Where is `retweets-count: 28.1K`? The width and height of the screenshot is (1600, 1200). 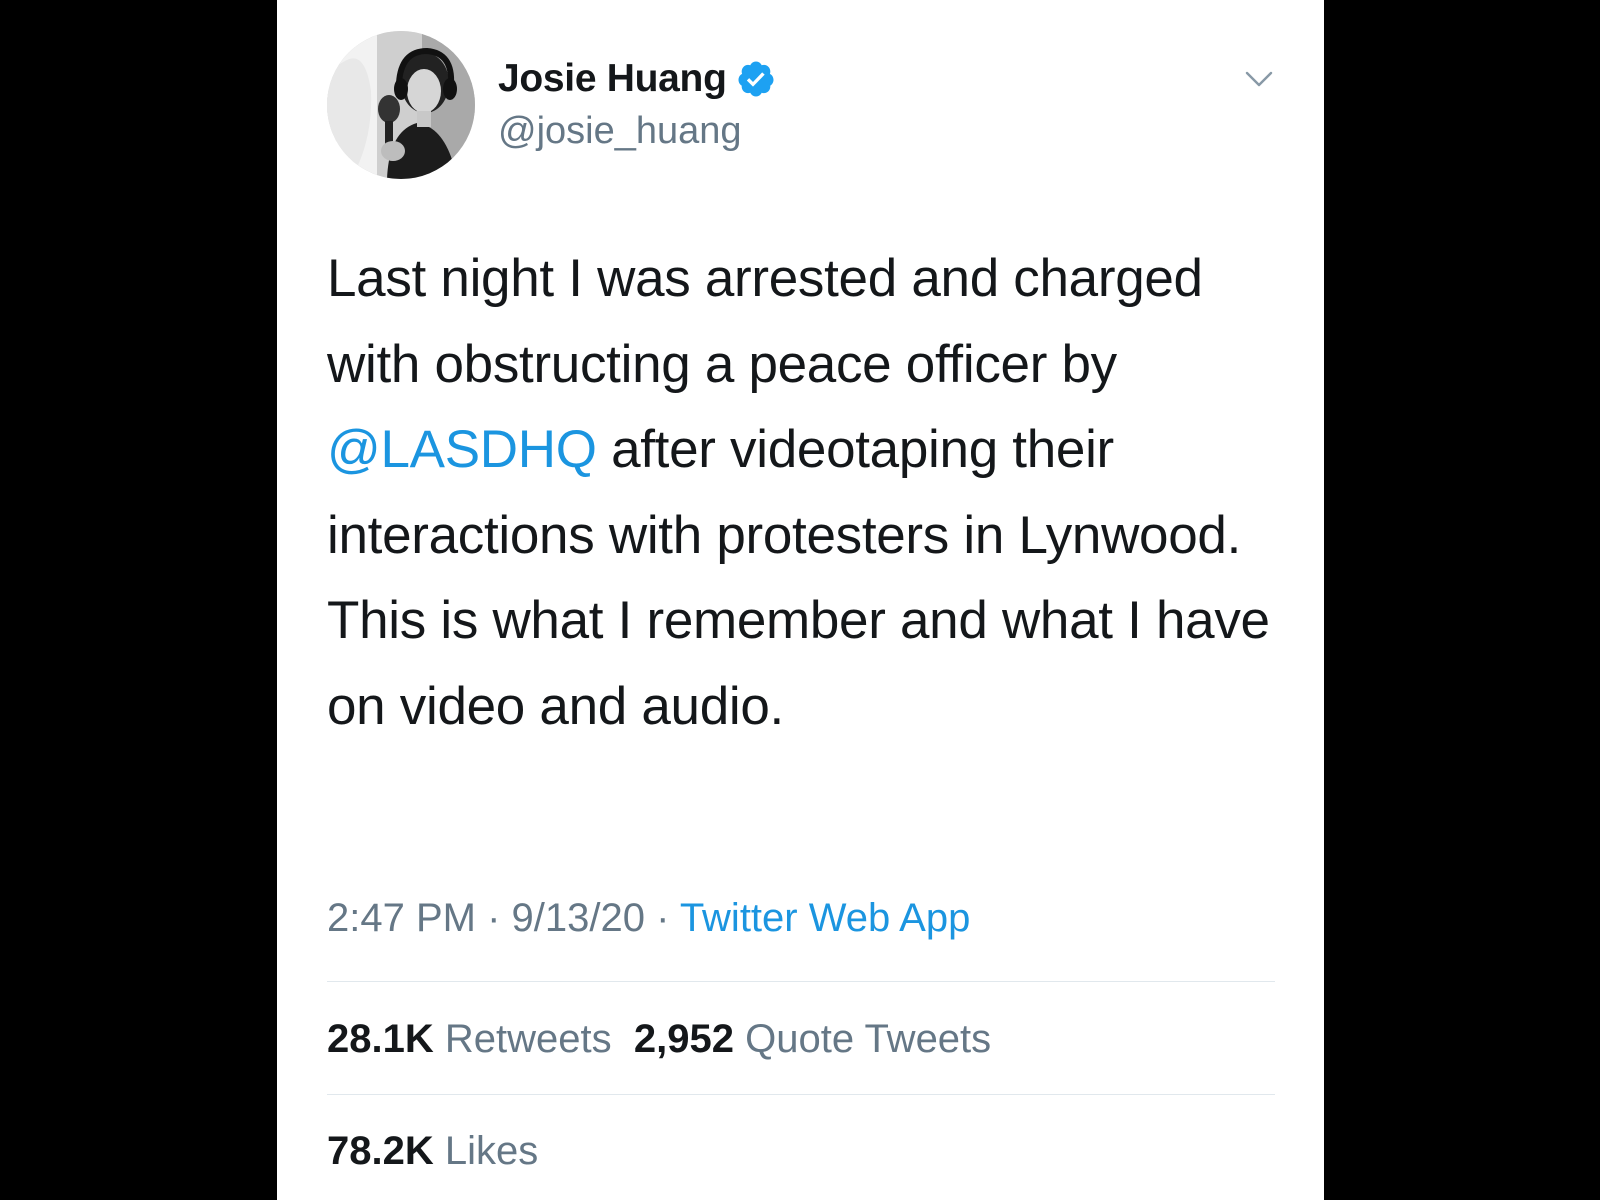
retweets-count: 28.1K is located at coordinates (380, 1039).